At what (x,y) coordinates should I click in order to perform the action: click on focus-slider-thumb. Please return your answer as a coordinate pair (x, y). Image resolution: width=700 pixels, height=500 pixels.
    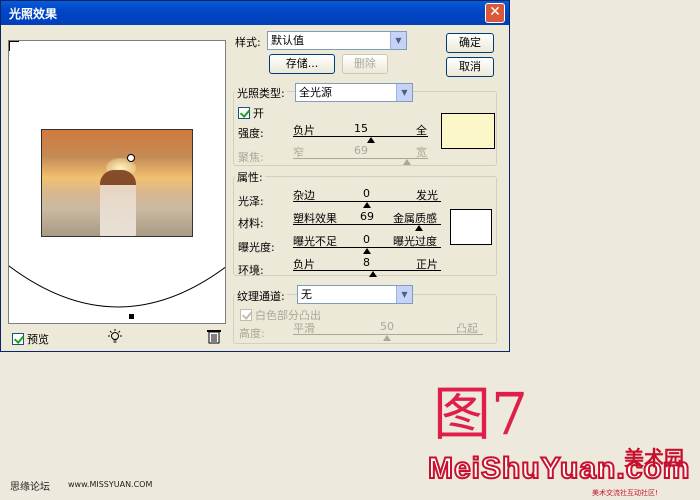
    Looking at the image, I should click on (407, 162).